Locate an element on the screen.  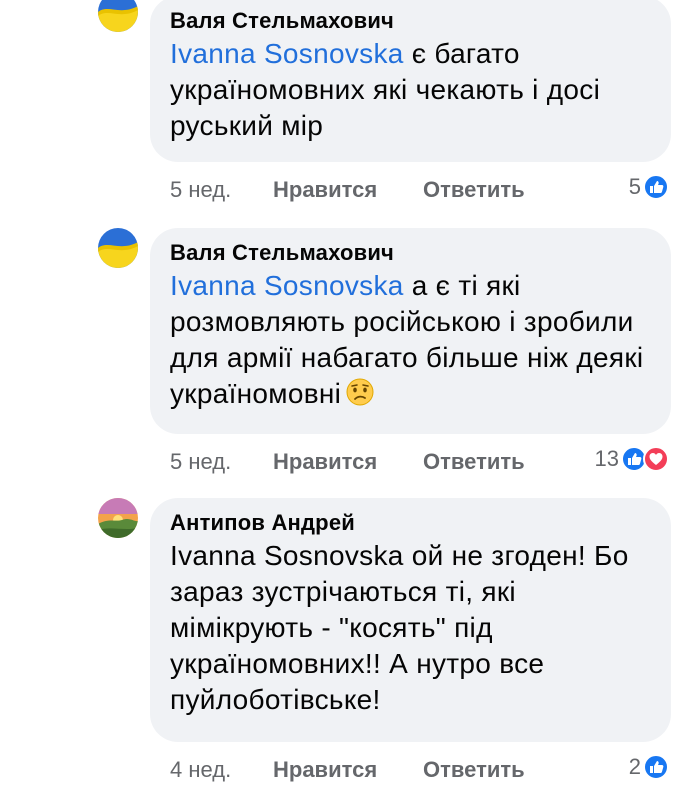
sunset-landscape-avatar-icon is located at coordinates (118, 518).